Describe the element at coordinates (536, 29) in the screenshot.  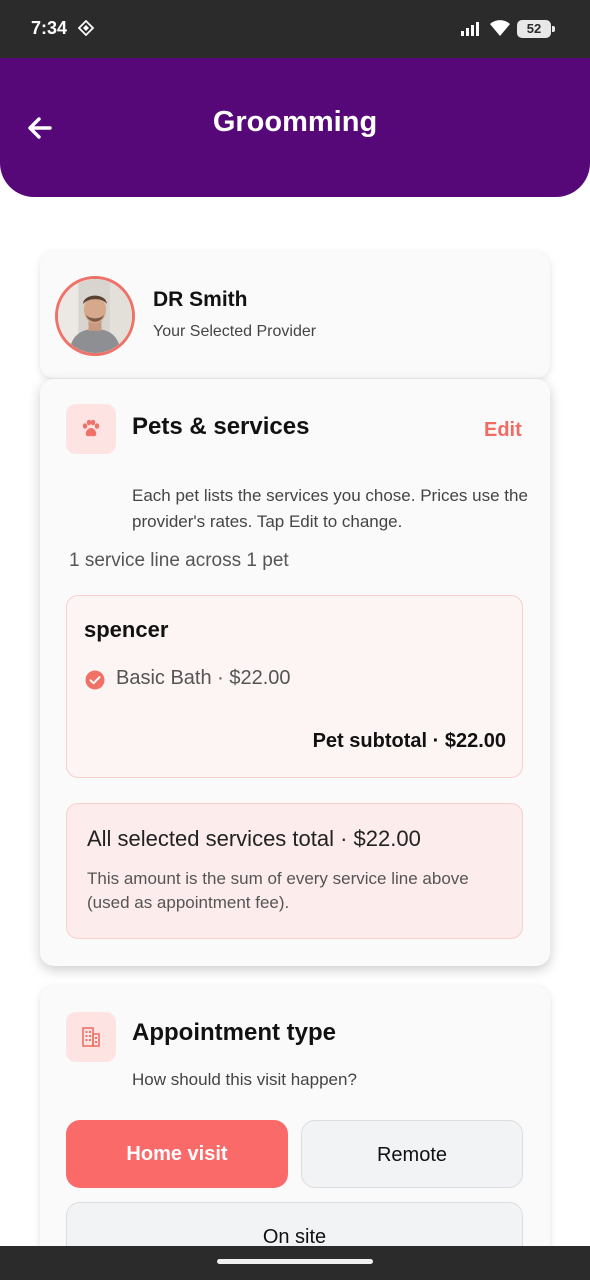
I see `battery-icon: 52` at that location.